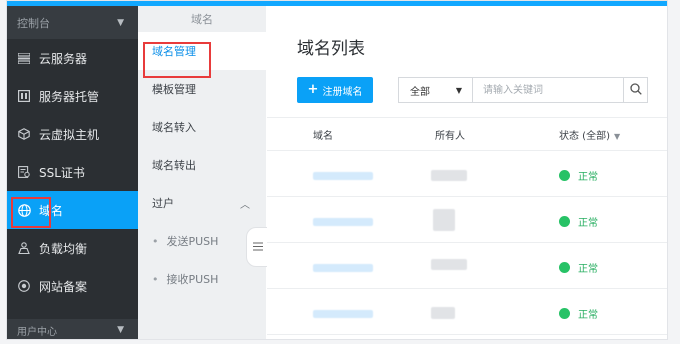  I want to click on sidebar-item-ssl: SSL证书, so click(72, 172).